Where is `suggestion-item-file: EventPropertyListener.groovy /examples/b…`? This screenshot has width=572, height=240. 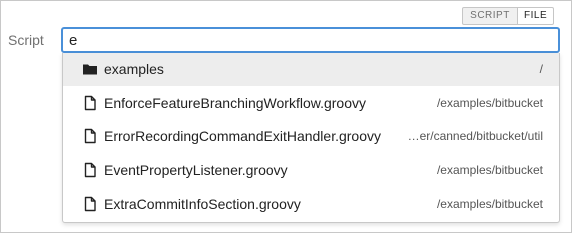 suggestion-item-file: EventPropertyListener.groovy /examples/b… is located at coordinates (311, 170).